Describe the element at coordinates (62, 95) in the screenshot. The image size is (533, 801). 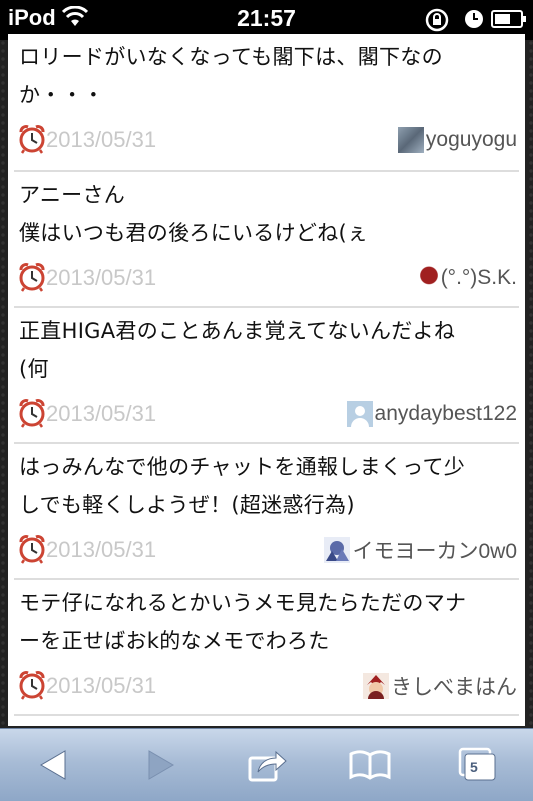
I see `post-text-line: か・・・` at that location.